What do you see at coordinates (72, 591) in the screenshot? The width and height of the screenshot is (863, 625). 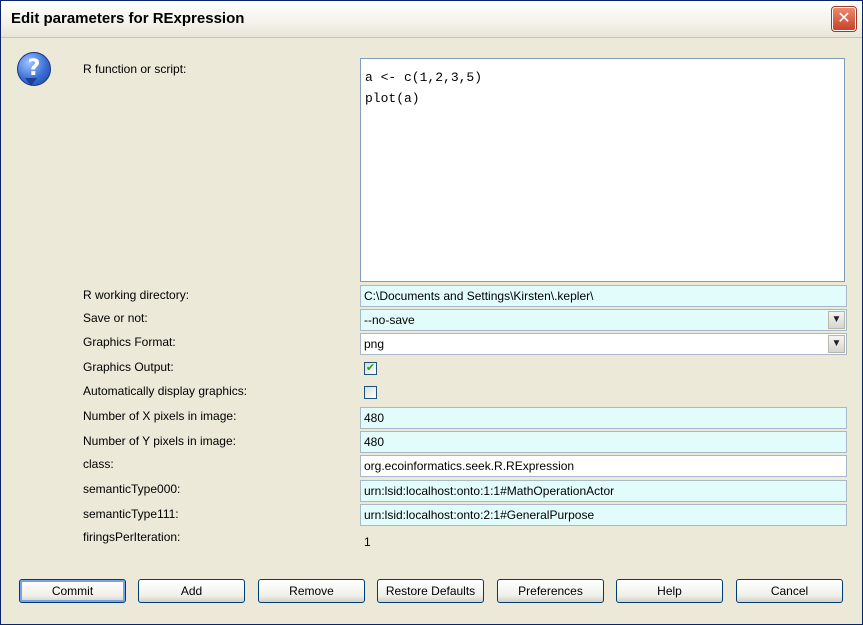 I see `commit-button: Commit` at bounding box center [72, 591].